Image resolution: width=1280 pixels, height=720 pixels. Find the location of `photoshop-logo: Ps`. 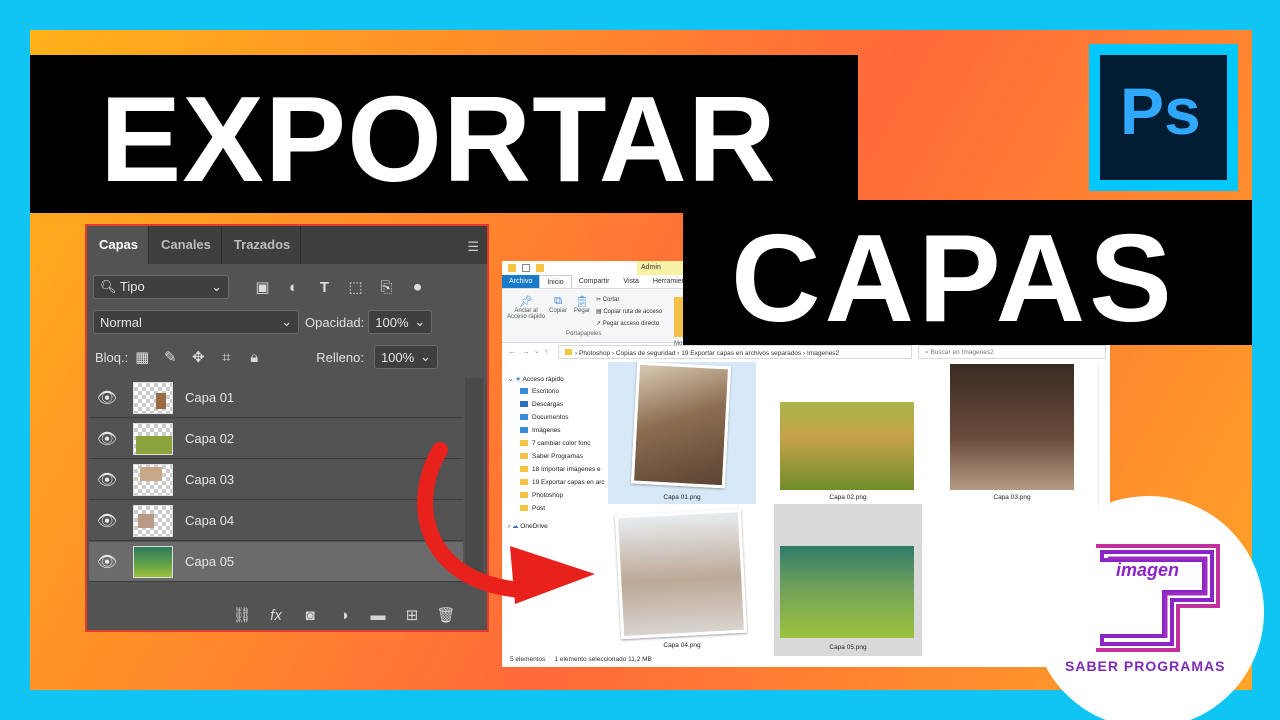

photoshop-logo: Ps is located at coordinates (1163, 117).